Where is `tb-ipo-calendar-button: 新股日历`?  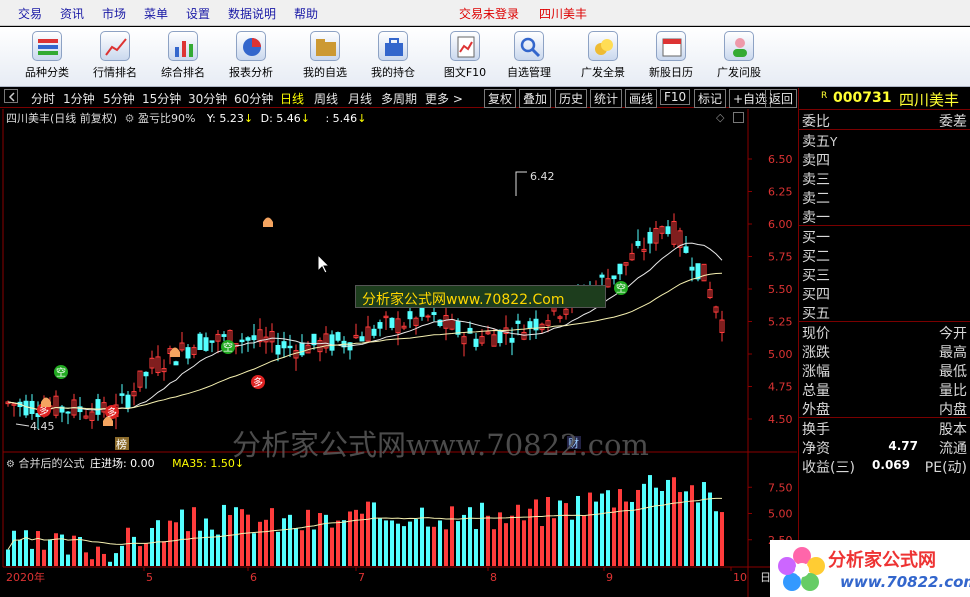
tb-ipo-calendar-button: 新股日历 is located at coordinates (671, 58).